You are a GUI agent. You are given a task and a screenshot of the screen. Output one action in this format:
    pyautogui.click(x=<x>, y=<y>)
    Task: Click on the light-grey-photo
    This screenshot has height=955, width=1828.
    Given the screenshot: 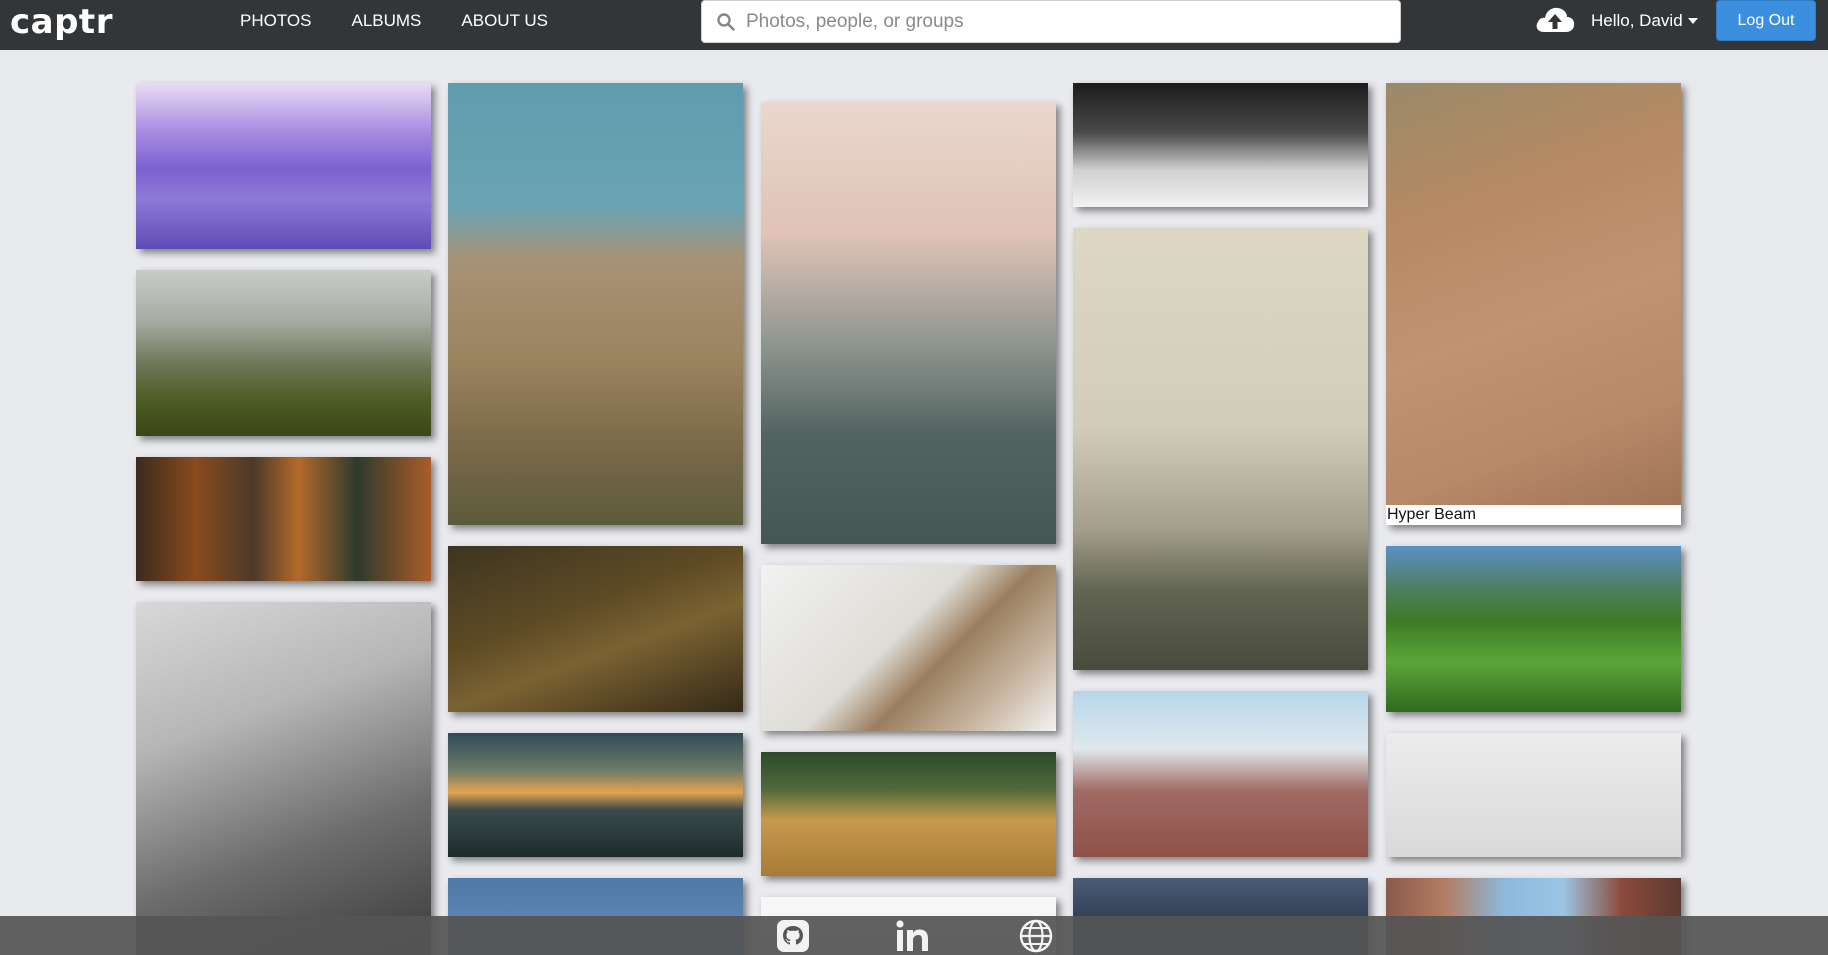 What is the action you would take?
    pyautogui.click(x=1533, y=795)
    